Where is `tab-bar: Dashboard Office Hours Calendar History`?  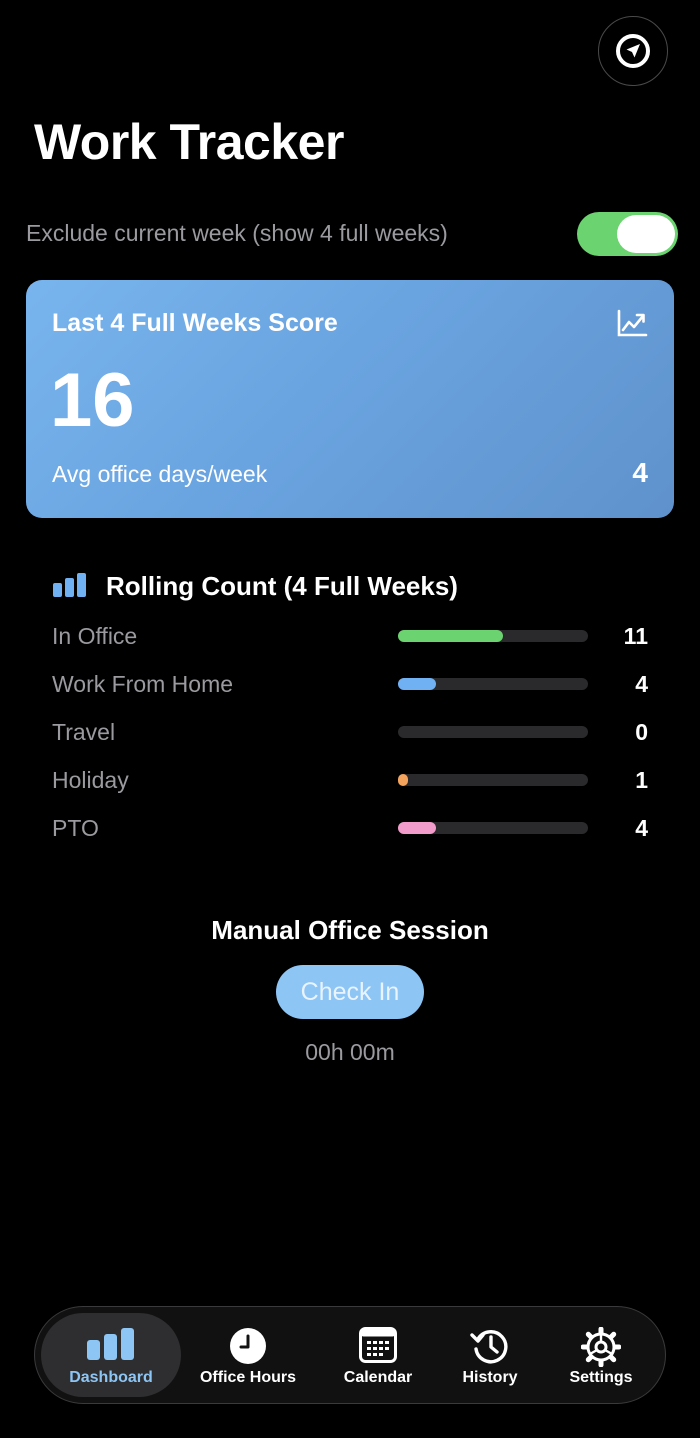 tab-bar: Dashboard Office Hours Calendar History is located at coordinates (350, 1355).